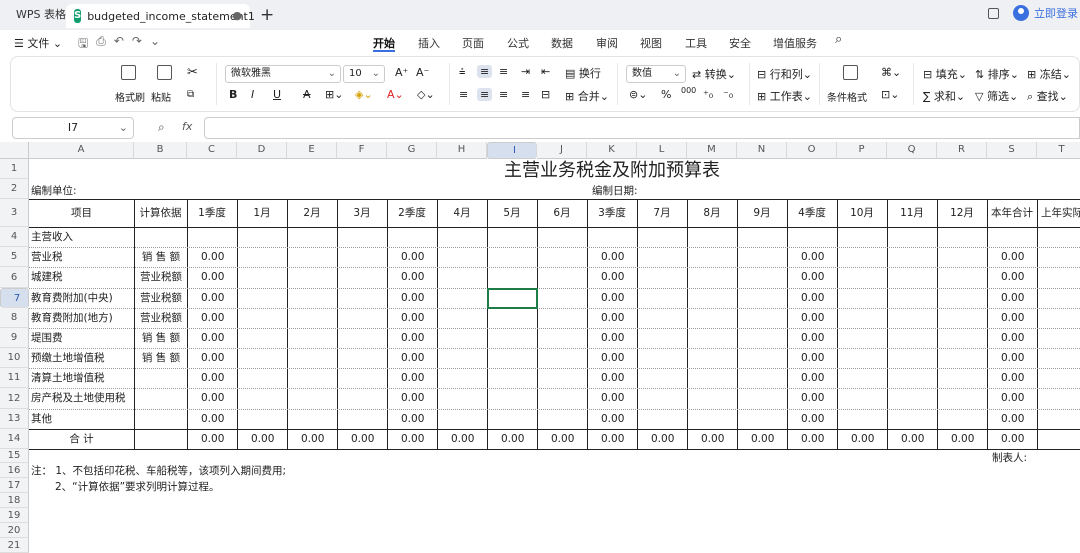  What do you see at coordinates (14, 213) in the screenshot?
I see `row-header-3: 3` at bounding box center [14, 213].